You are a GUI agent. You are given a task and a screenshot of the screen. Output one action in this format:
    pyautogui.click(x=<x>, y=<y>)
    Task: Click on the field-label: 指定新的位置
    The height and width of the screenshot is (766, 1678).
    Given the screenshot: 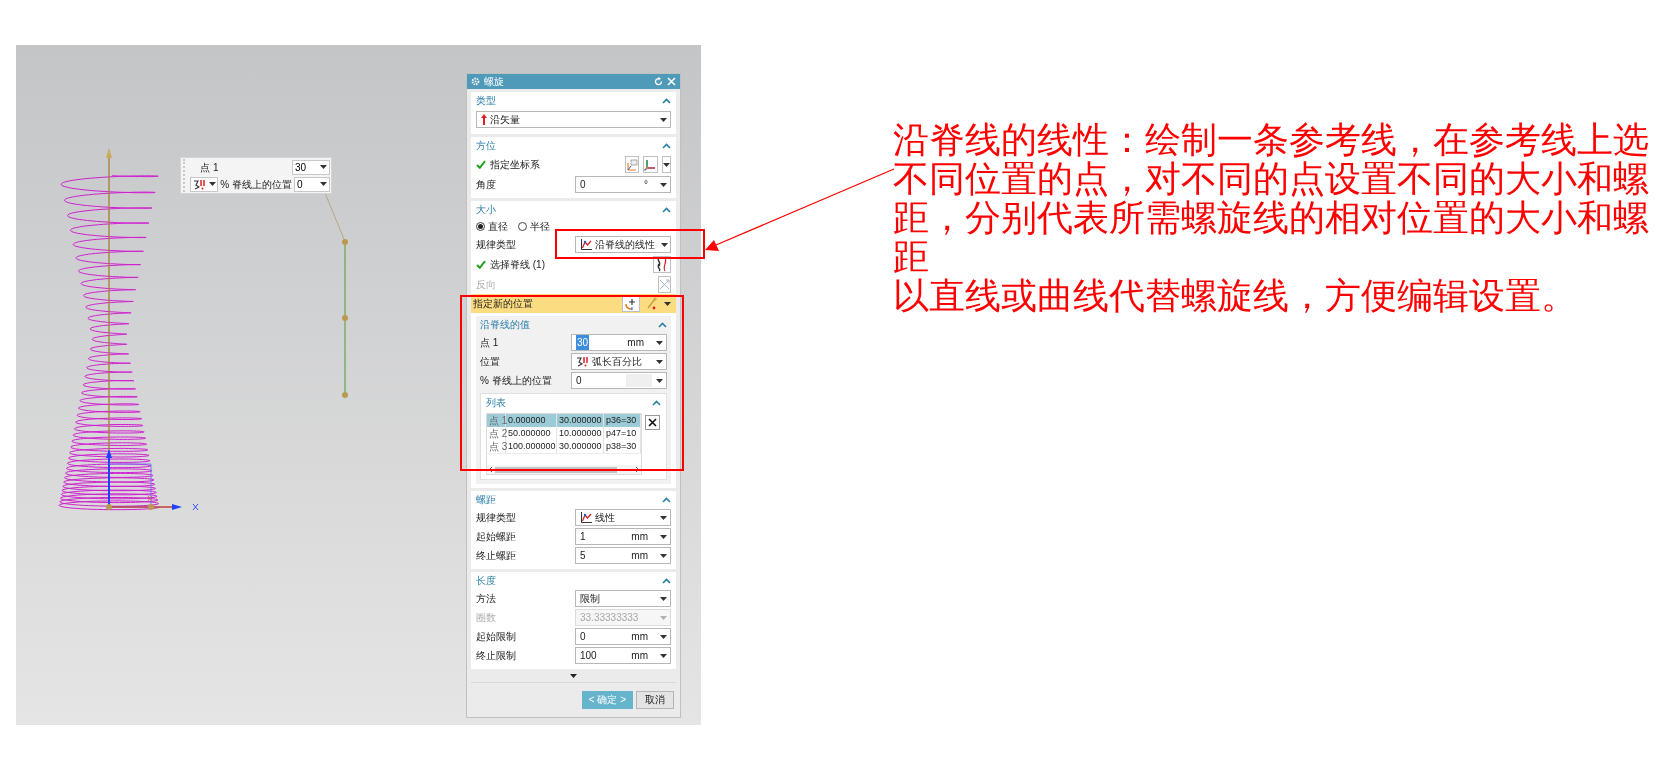 What is the action you would take?
    pyautogui.click(x=503, y=304)
    